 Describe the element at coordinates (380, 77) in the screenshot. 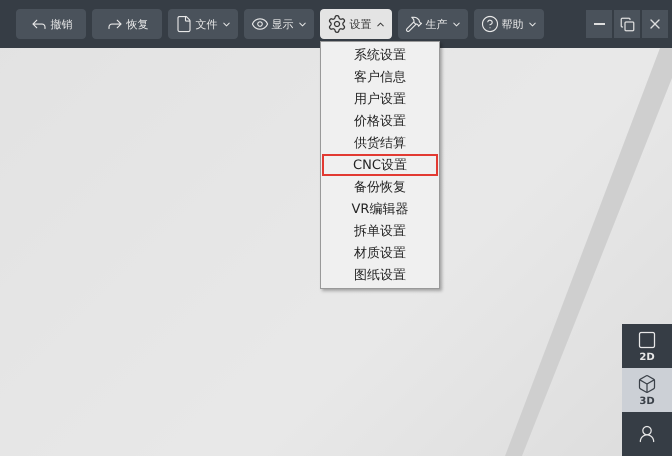

I see `menu-item: 客户信息` at that location.